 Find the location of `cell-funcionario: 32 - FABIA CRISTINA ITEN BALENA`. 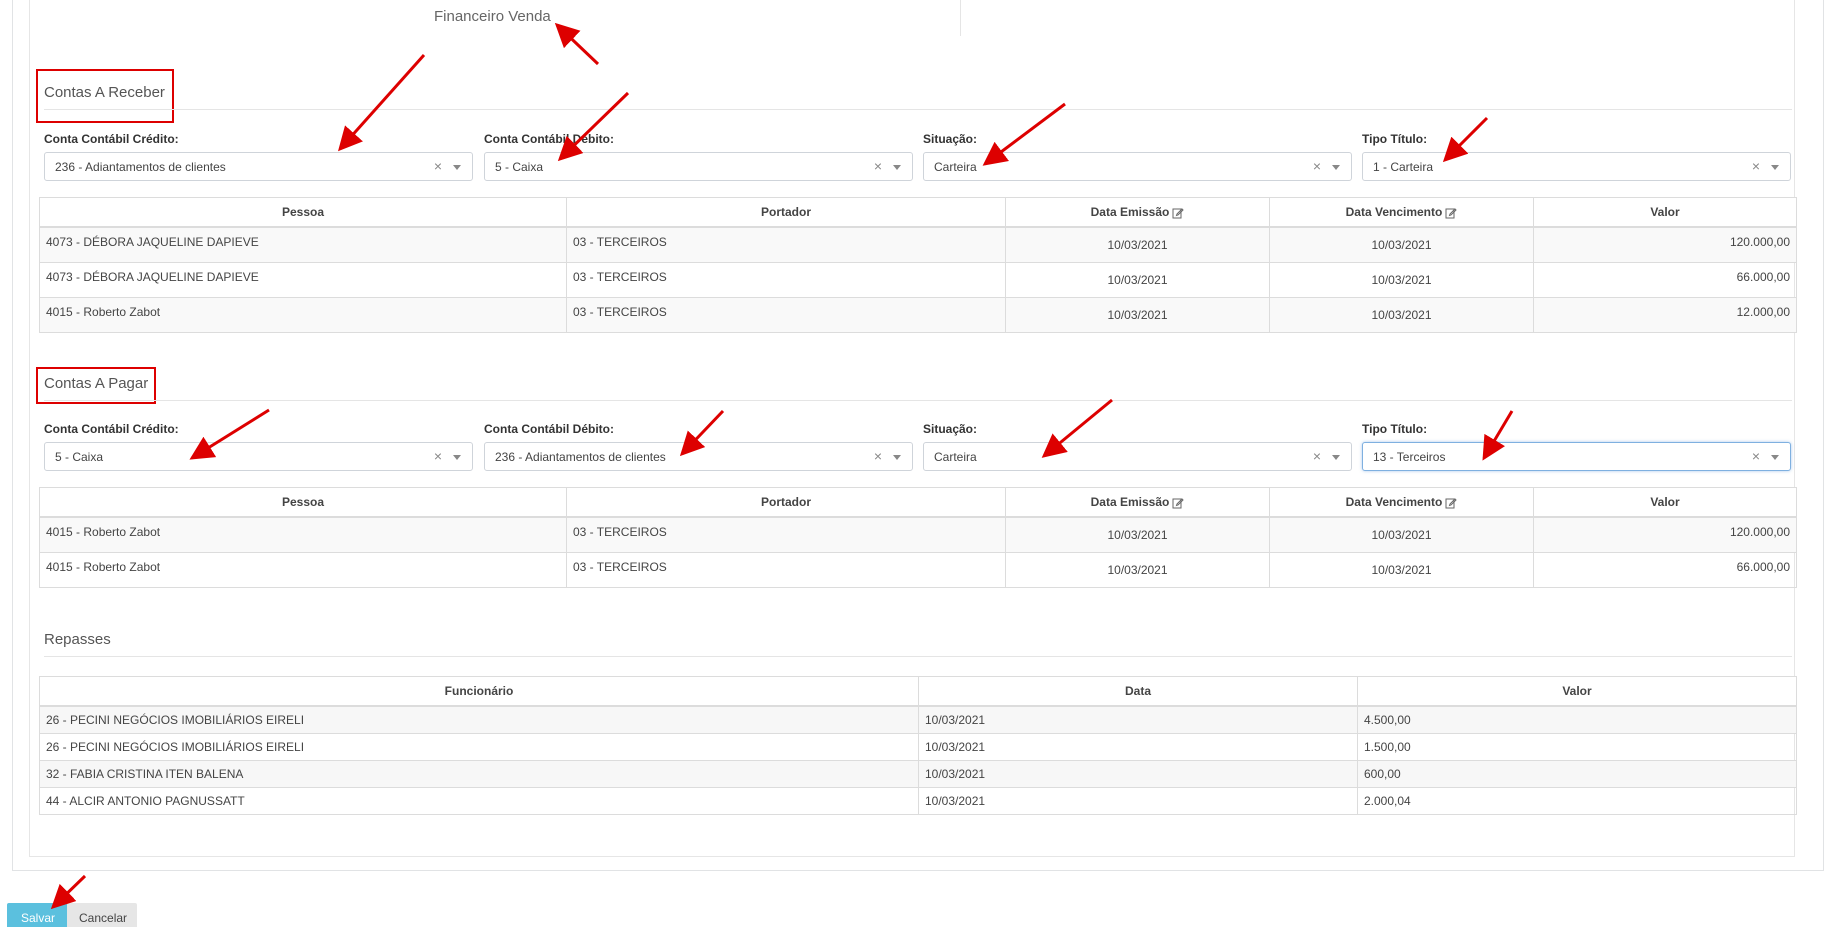

cell-funcionario: 32 - FABIA CRISTINA ITEN BALENA is located at coordinates (479, 773).